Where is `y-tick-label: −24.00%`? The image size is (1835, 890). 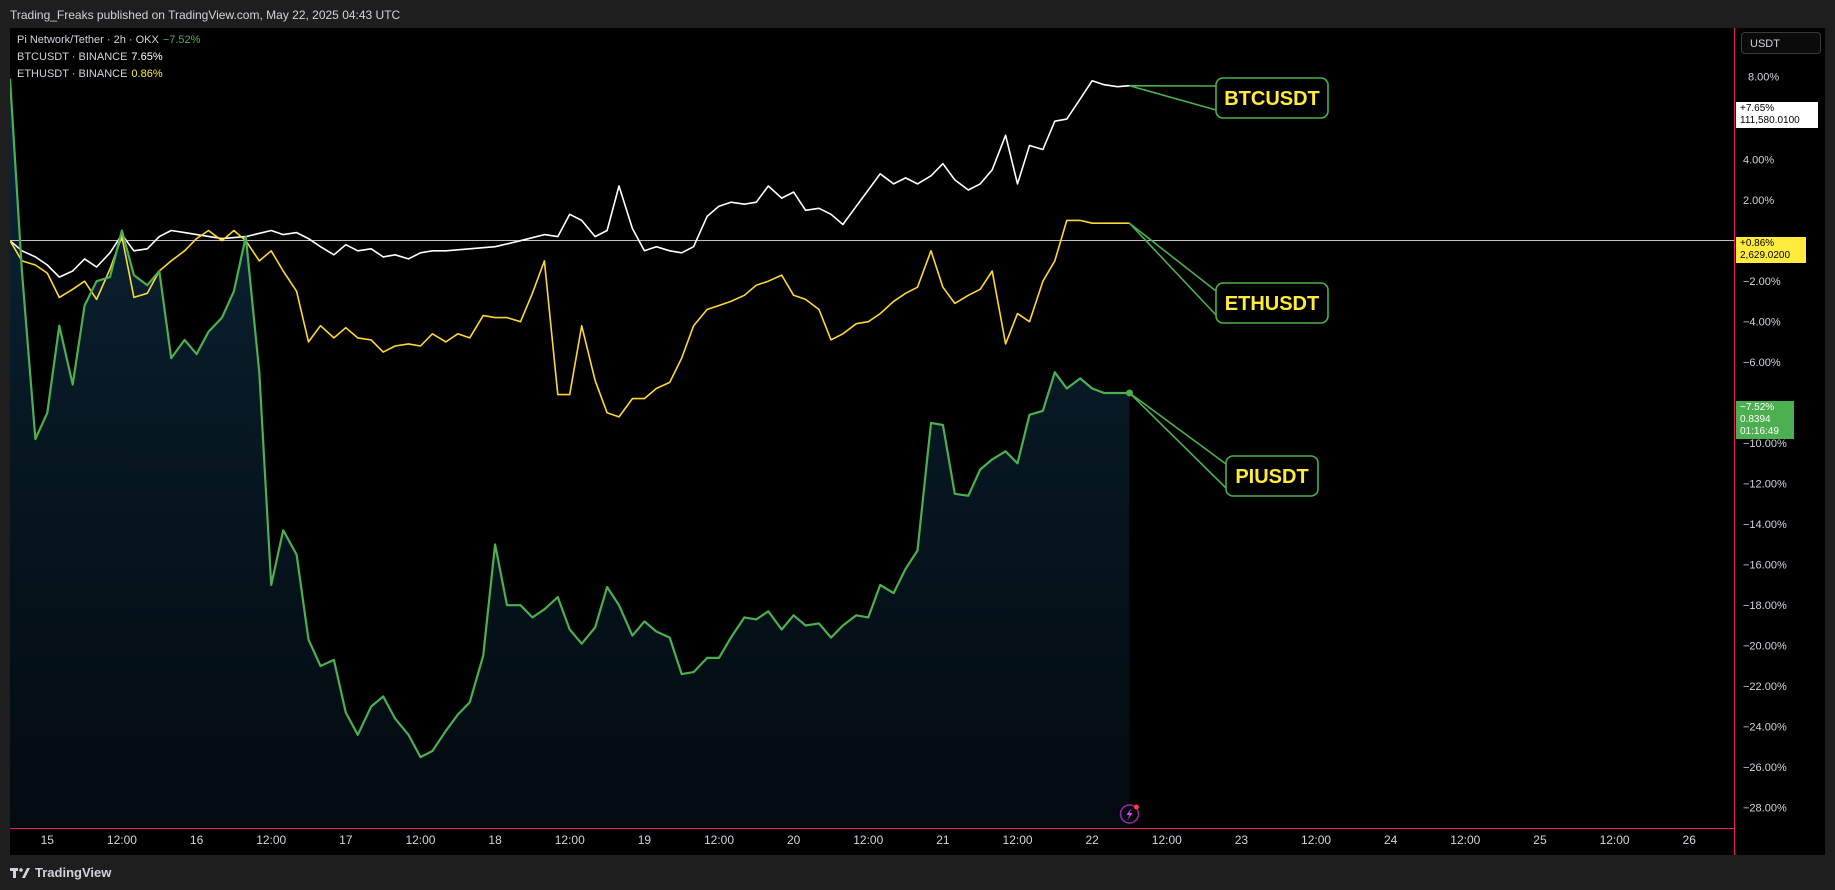 y-tick-label: −24.00% is located at coordinates (1765, 728).